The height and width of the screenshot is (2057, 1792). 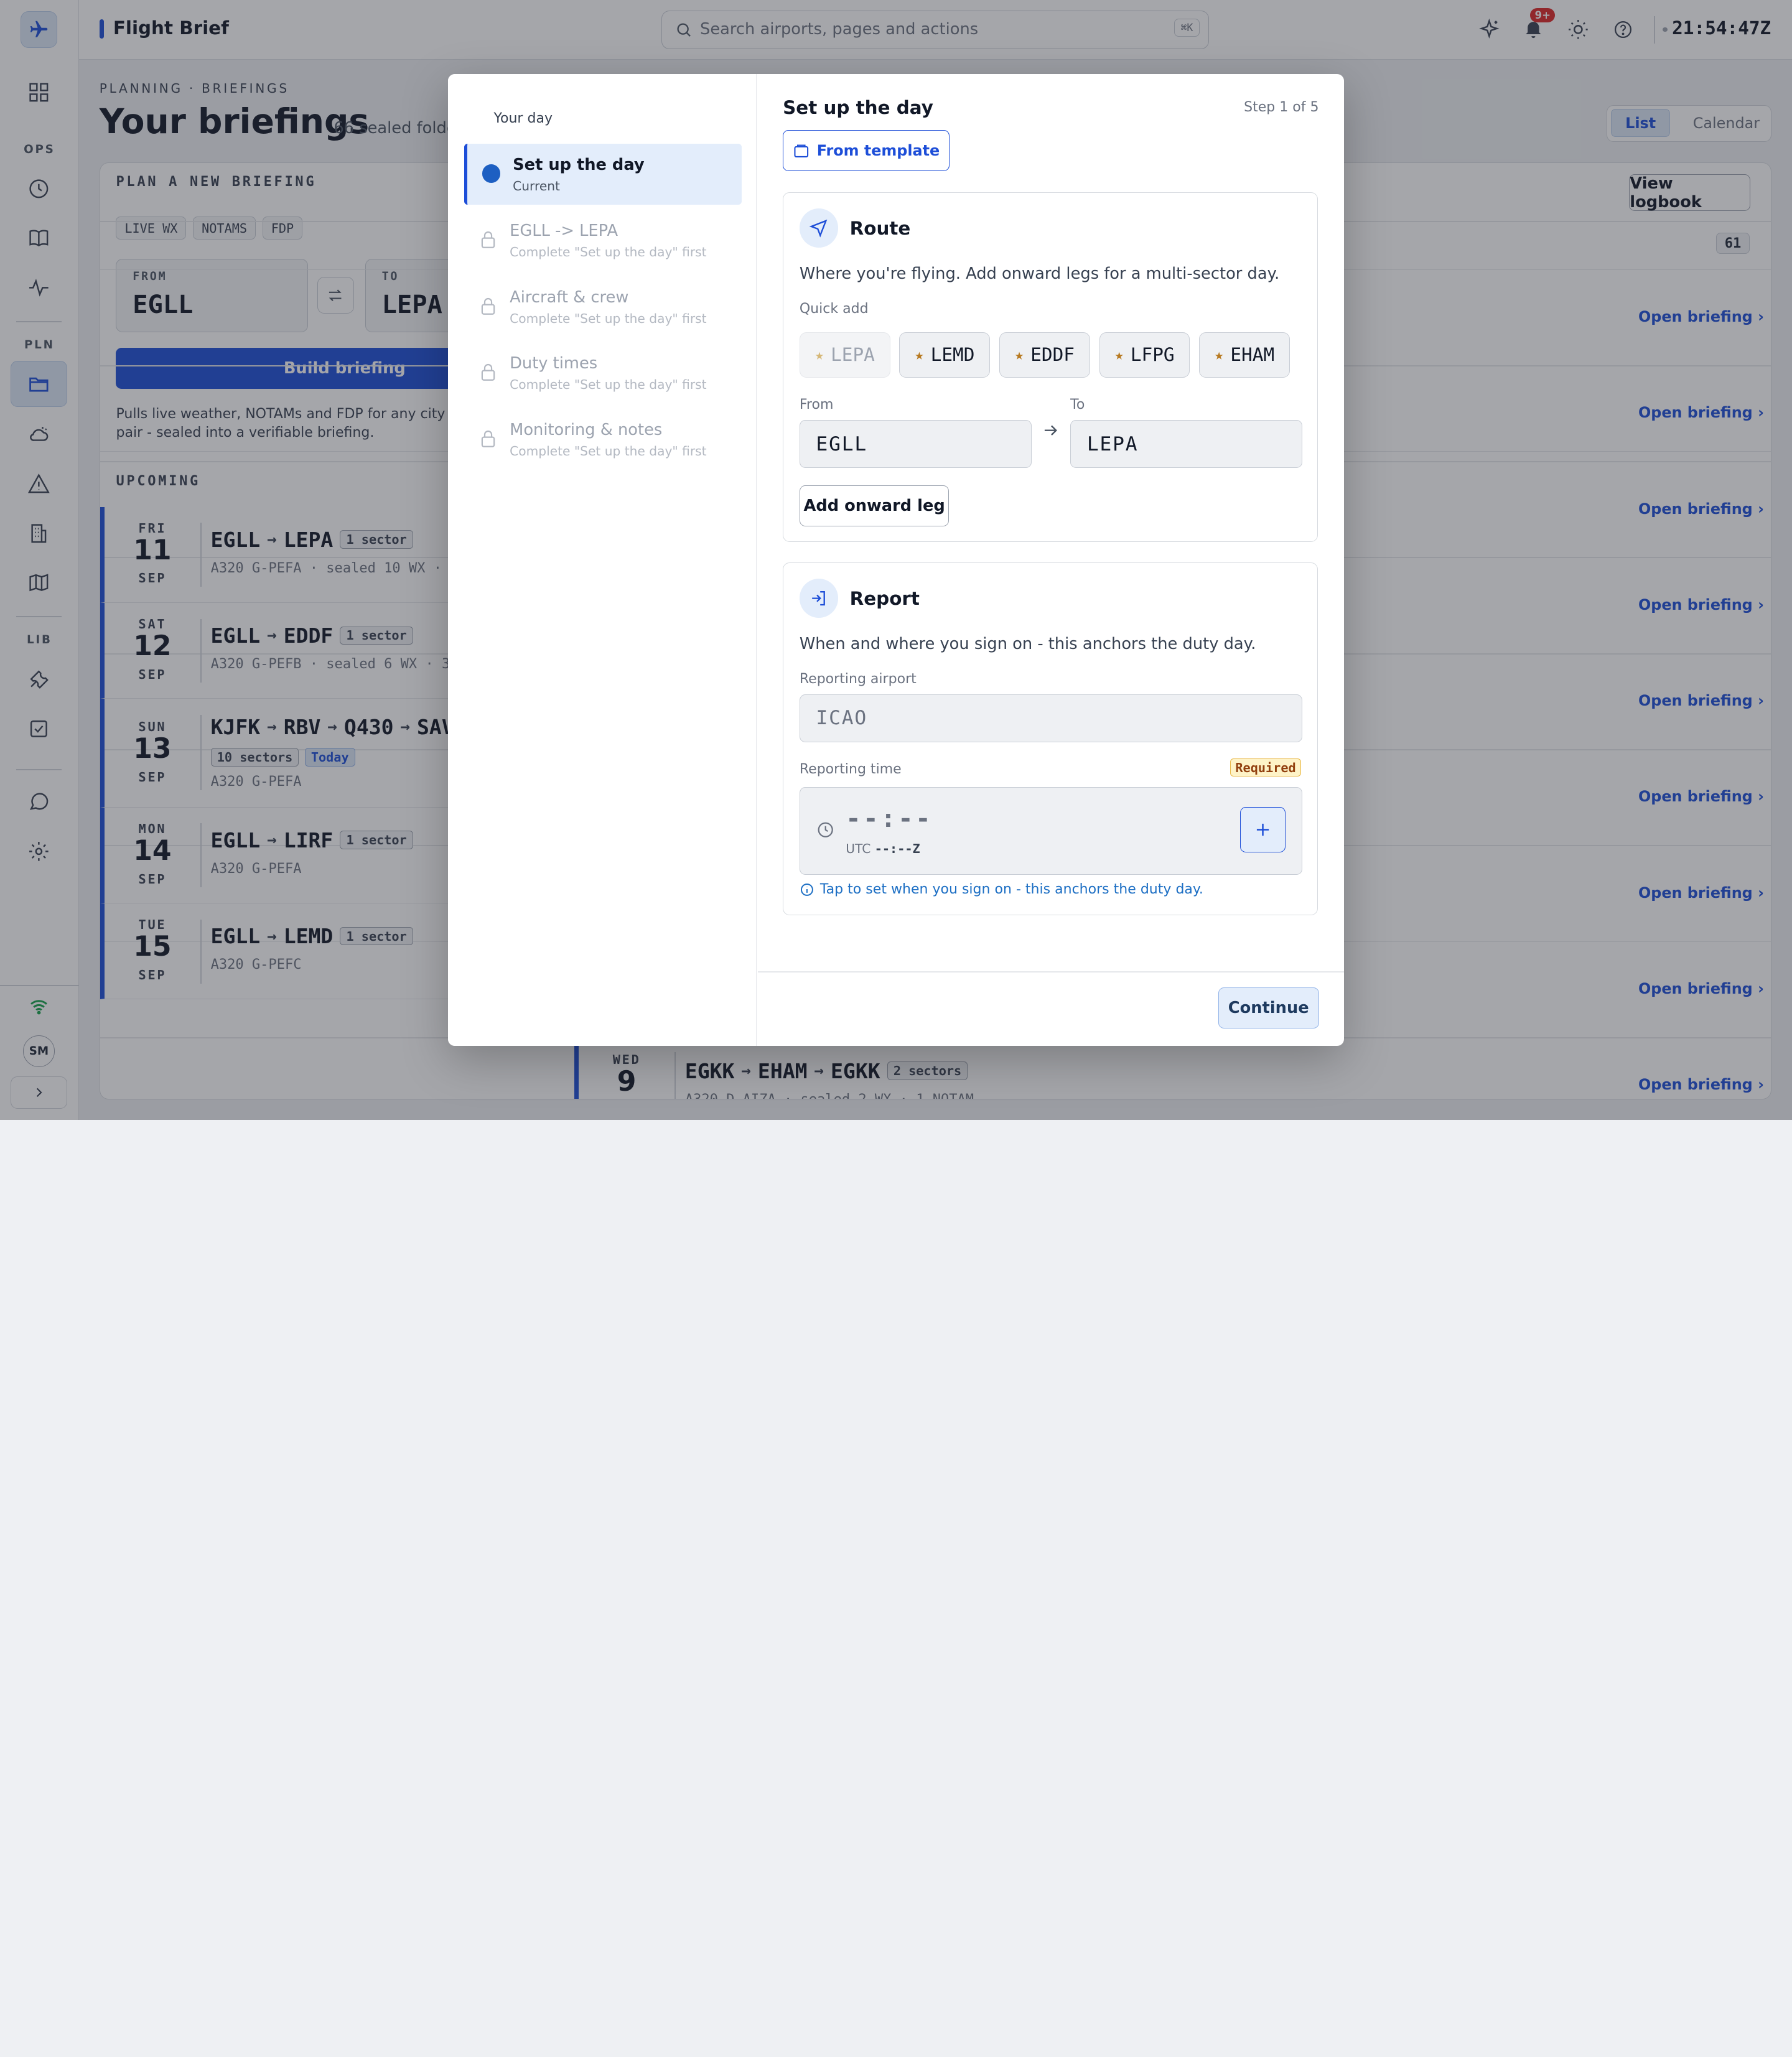 What do you see at coordinates (850, 770) in the screenshot?
I see `reporting-time-label: Reporting time` at bounding box center [850, 770].